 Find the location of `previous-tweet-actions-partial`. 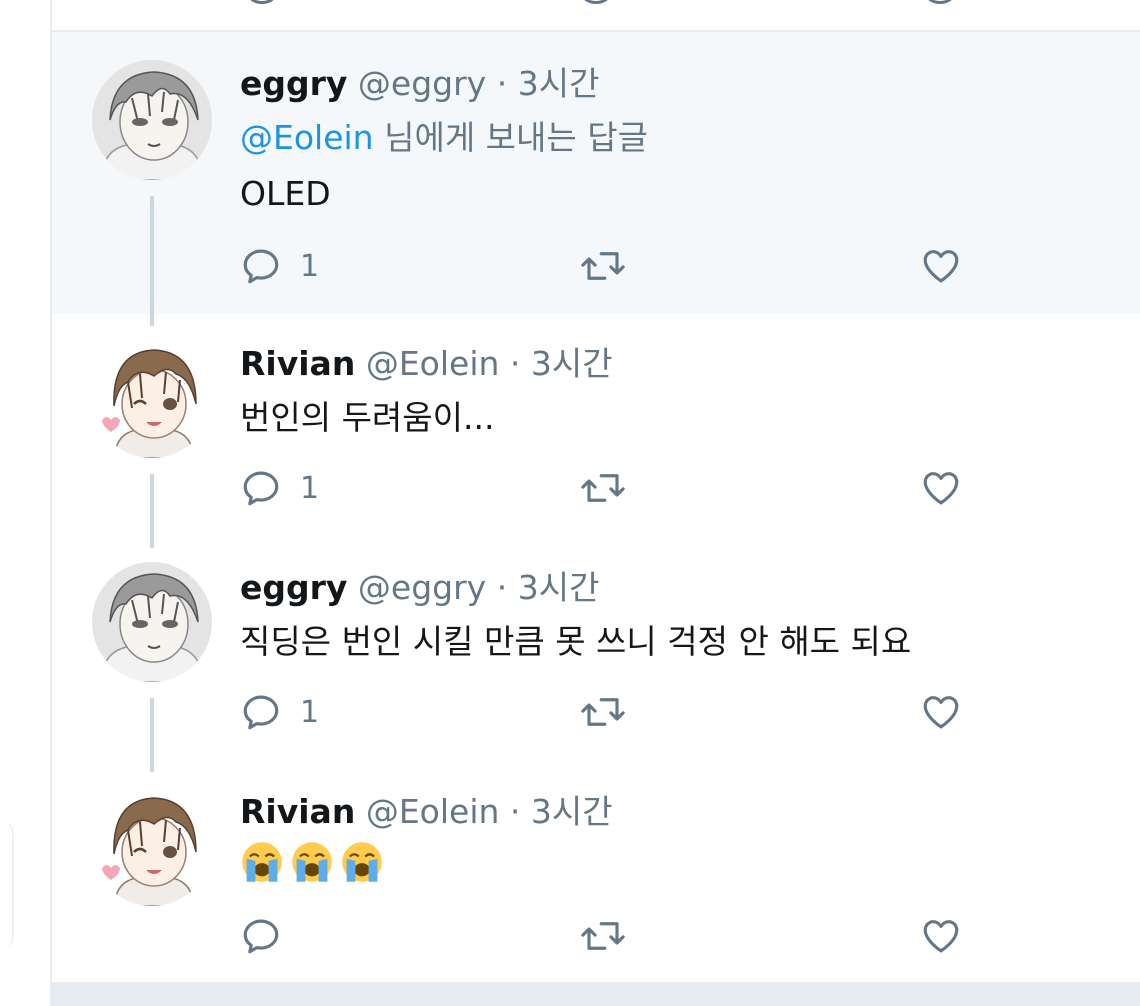

previous-tweet-actions-partial is located at coordinates (596, 16).